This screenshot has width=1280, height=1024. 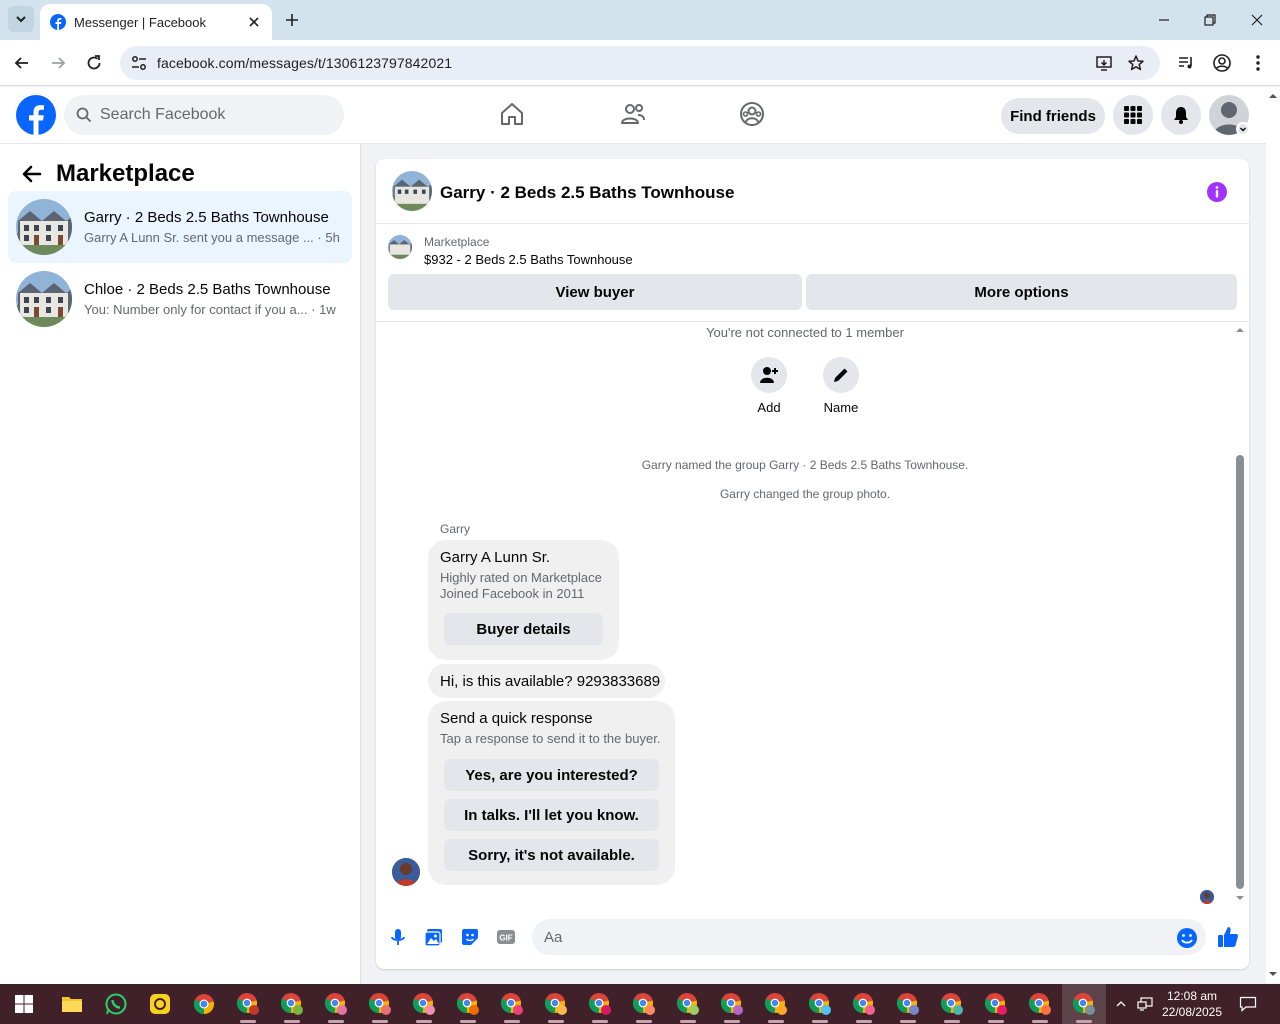 What do you see at coordinates (24, 1004) in the screenshot?
I see `start-button` at bounding box center [24, 1004].